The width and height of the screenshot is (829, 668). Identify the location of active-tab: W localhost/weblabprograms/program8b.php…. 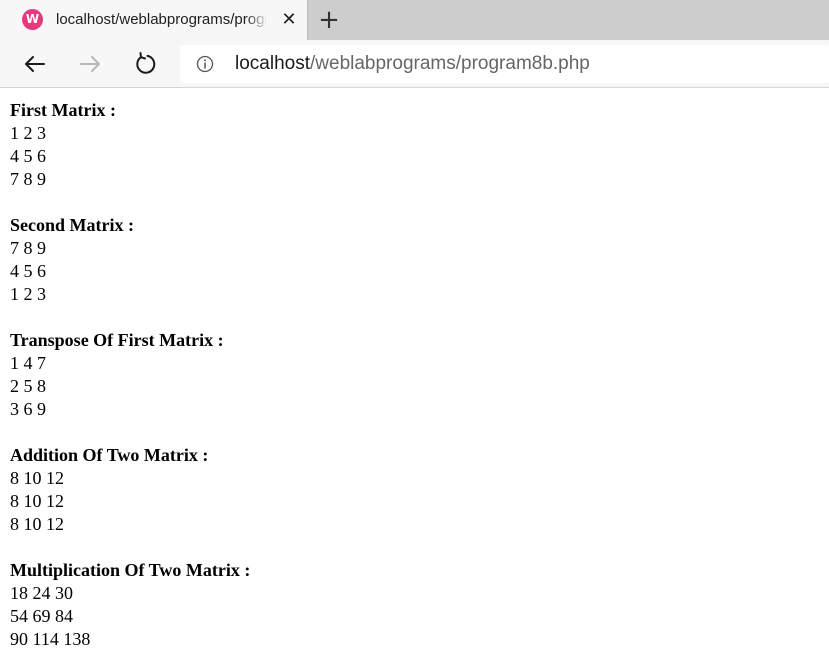
(154, 20).